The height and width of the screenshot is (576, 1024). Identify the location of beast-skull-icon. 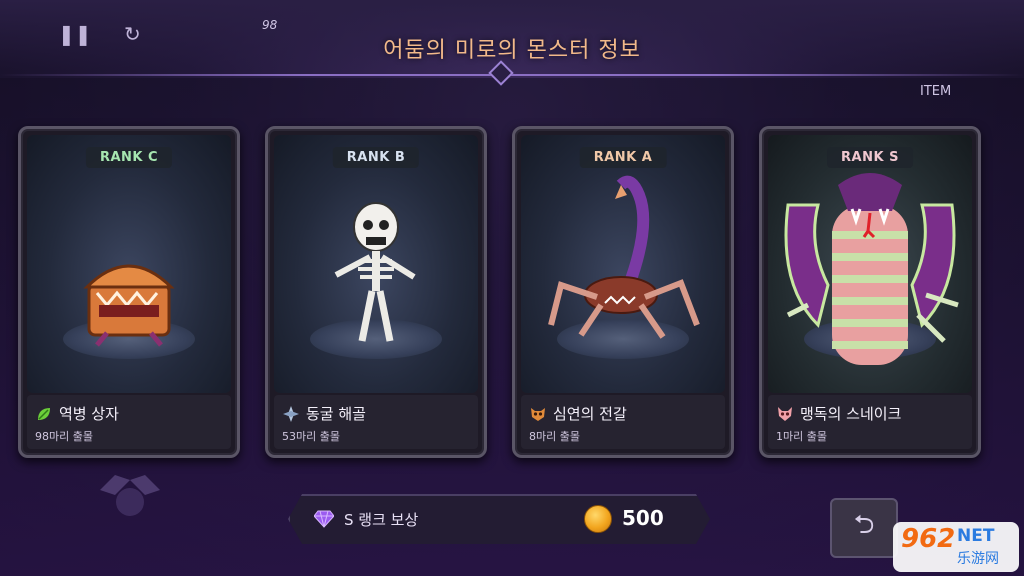
(538, 414).